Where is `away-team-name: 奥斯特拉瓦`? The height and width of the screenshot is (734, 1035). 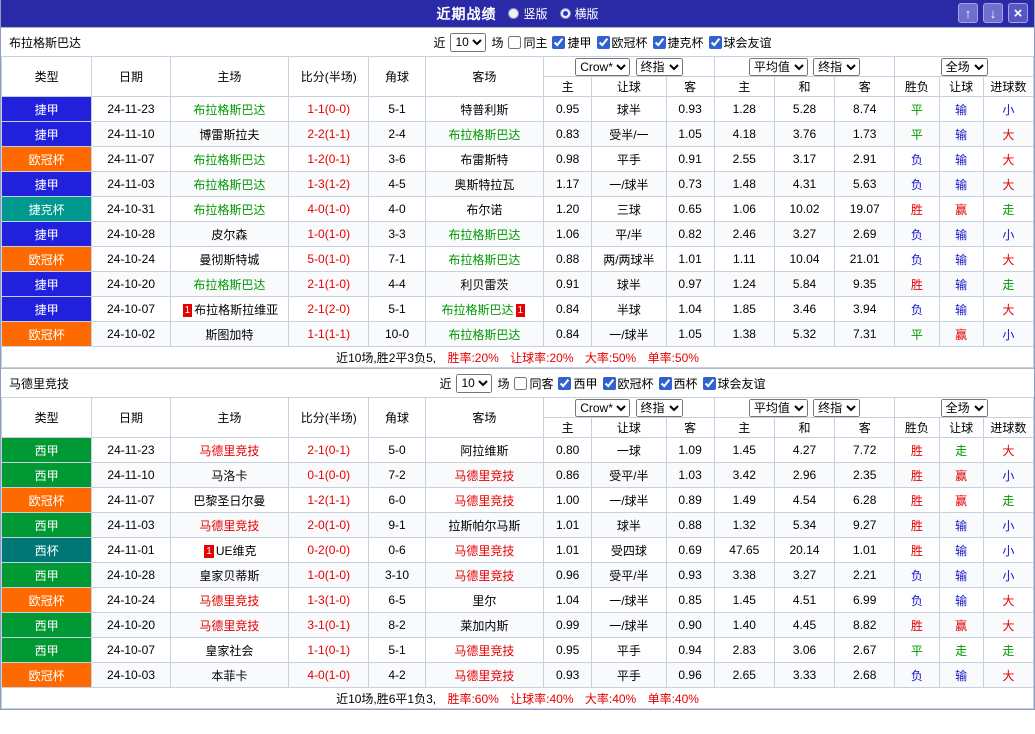 away-team-name: 奥斯特拉瓦 is located at coordinates (484, 185).